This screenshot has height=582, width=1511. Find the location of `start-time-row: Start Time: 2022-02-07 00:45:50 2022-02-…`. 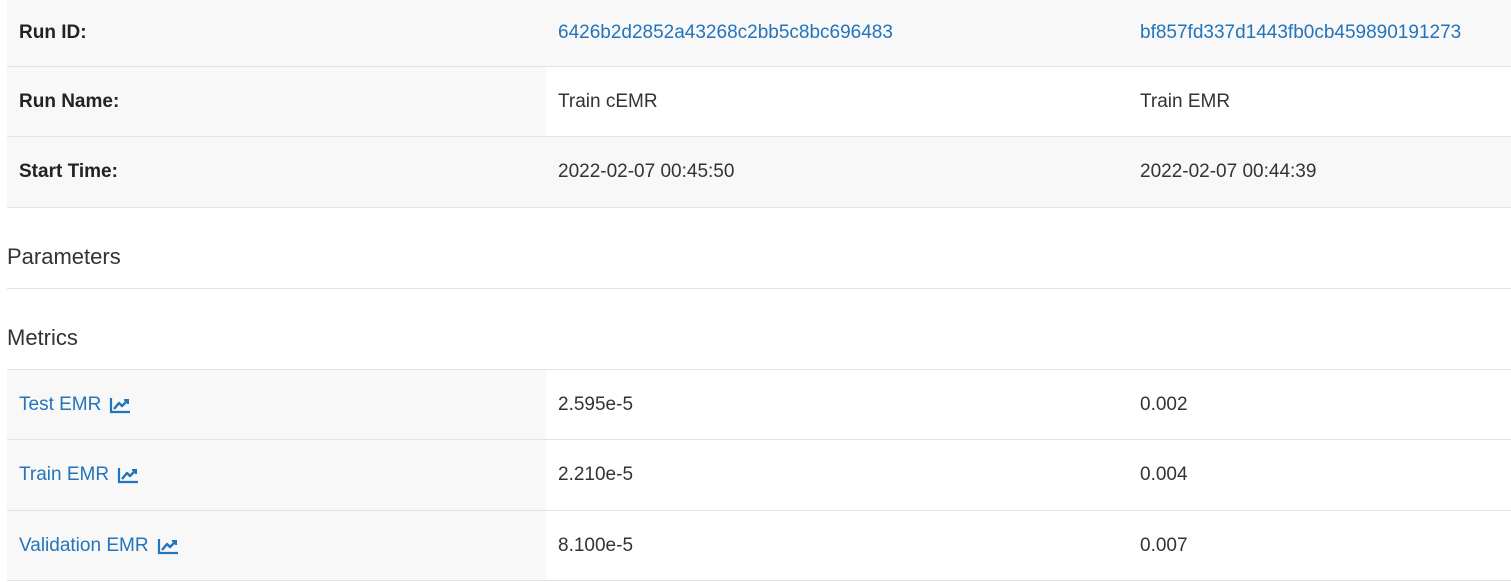

start-time-row: Start Time: 2022-02-07 00:45:50 2022-02-… is located at coordinates (759, 172).